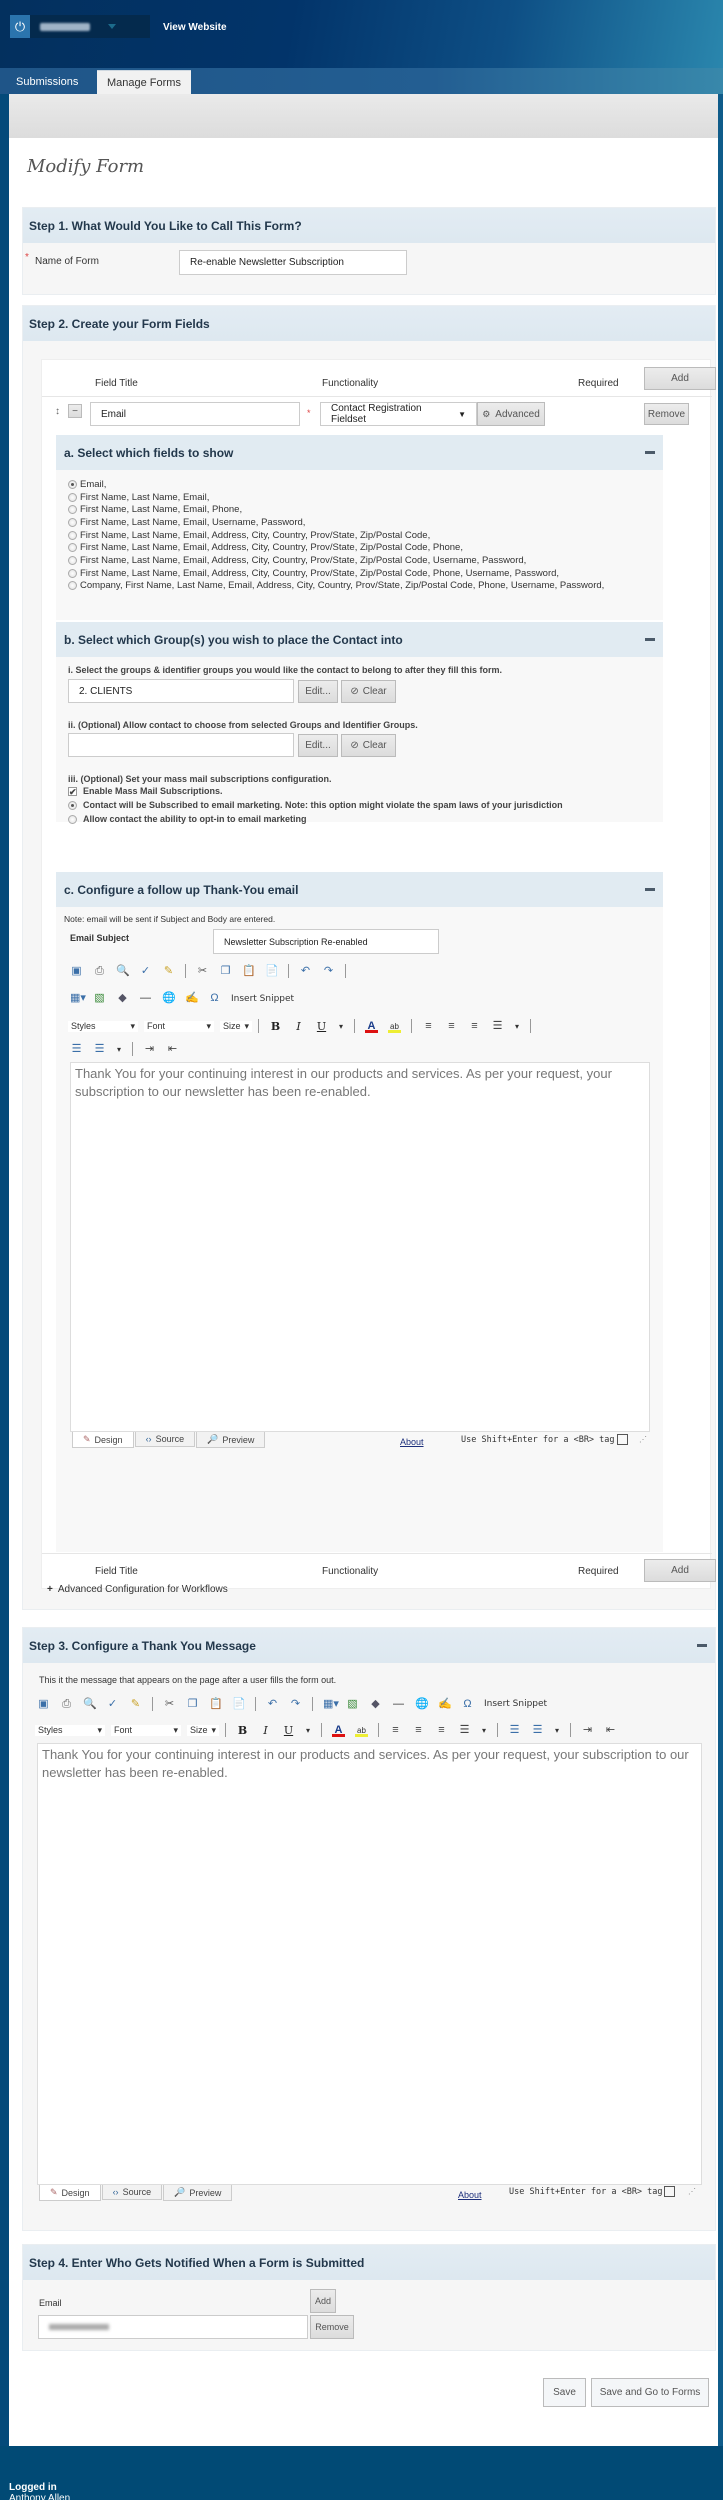 The height and width of the screenshot is (2504, 723). I want to click on insert-snippet-button: Insert Snippet, so click(515, 1704).